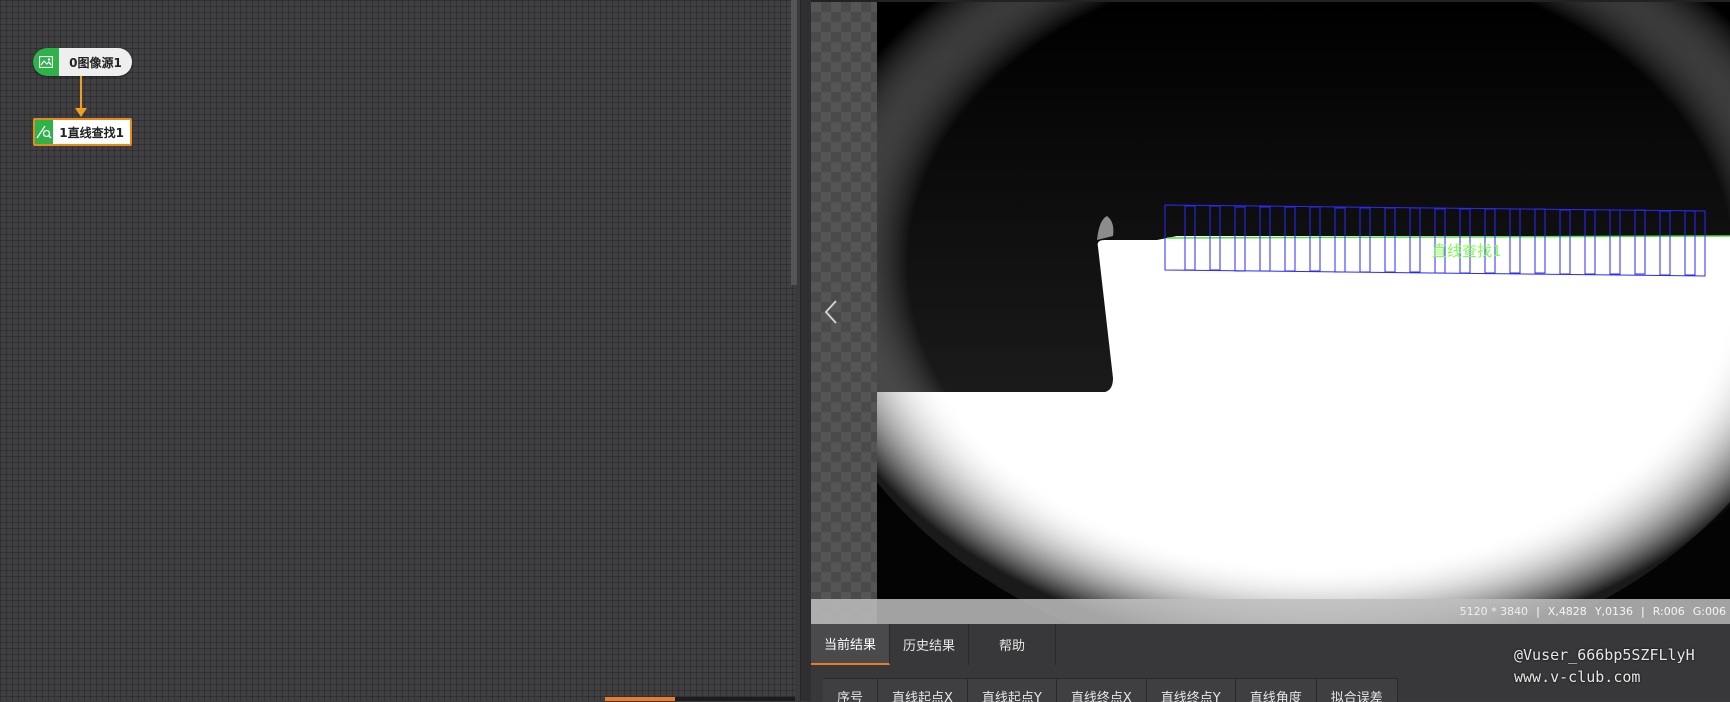 The image size is (1730, 702). I want to click on tab-history-result: 历史结果, so click(930, 644).